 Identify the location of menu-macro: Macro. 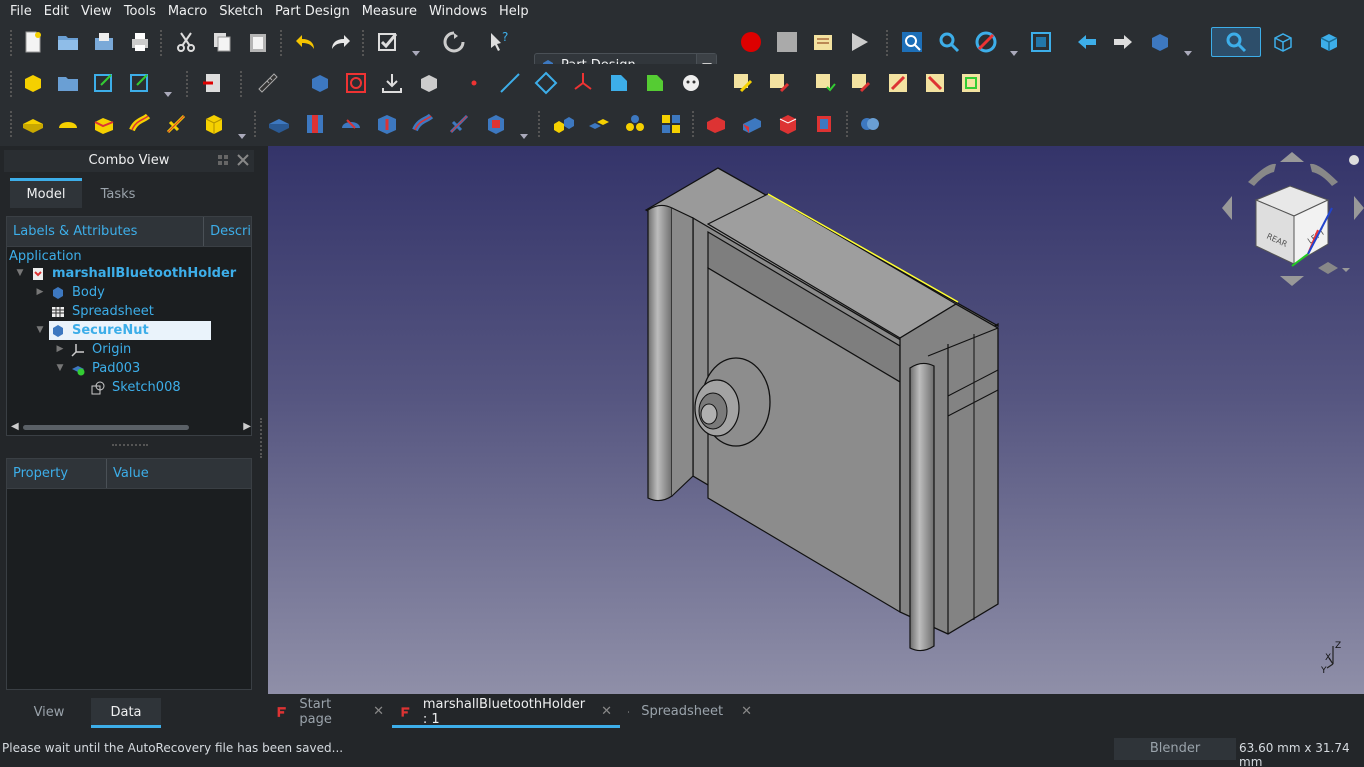
(187, 11).